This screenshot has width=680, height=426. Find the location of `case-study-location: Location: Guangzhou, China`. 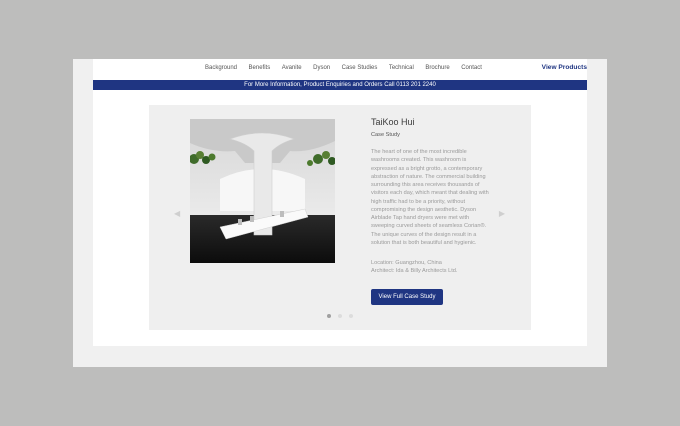

case-study-location: Location: Guangzhou, China is located at coordinates (406, 263).